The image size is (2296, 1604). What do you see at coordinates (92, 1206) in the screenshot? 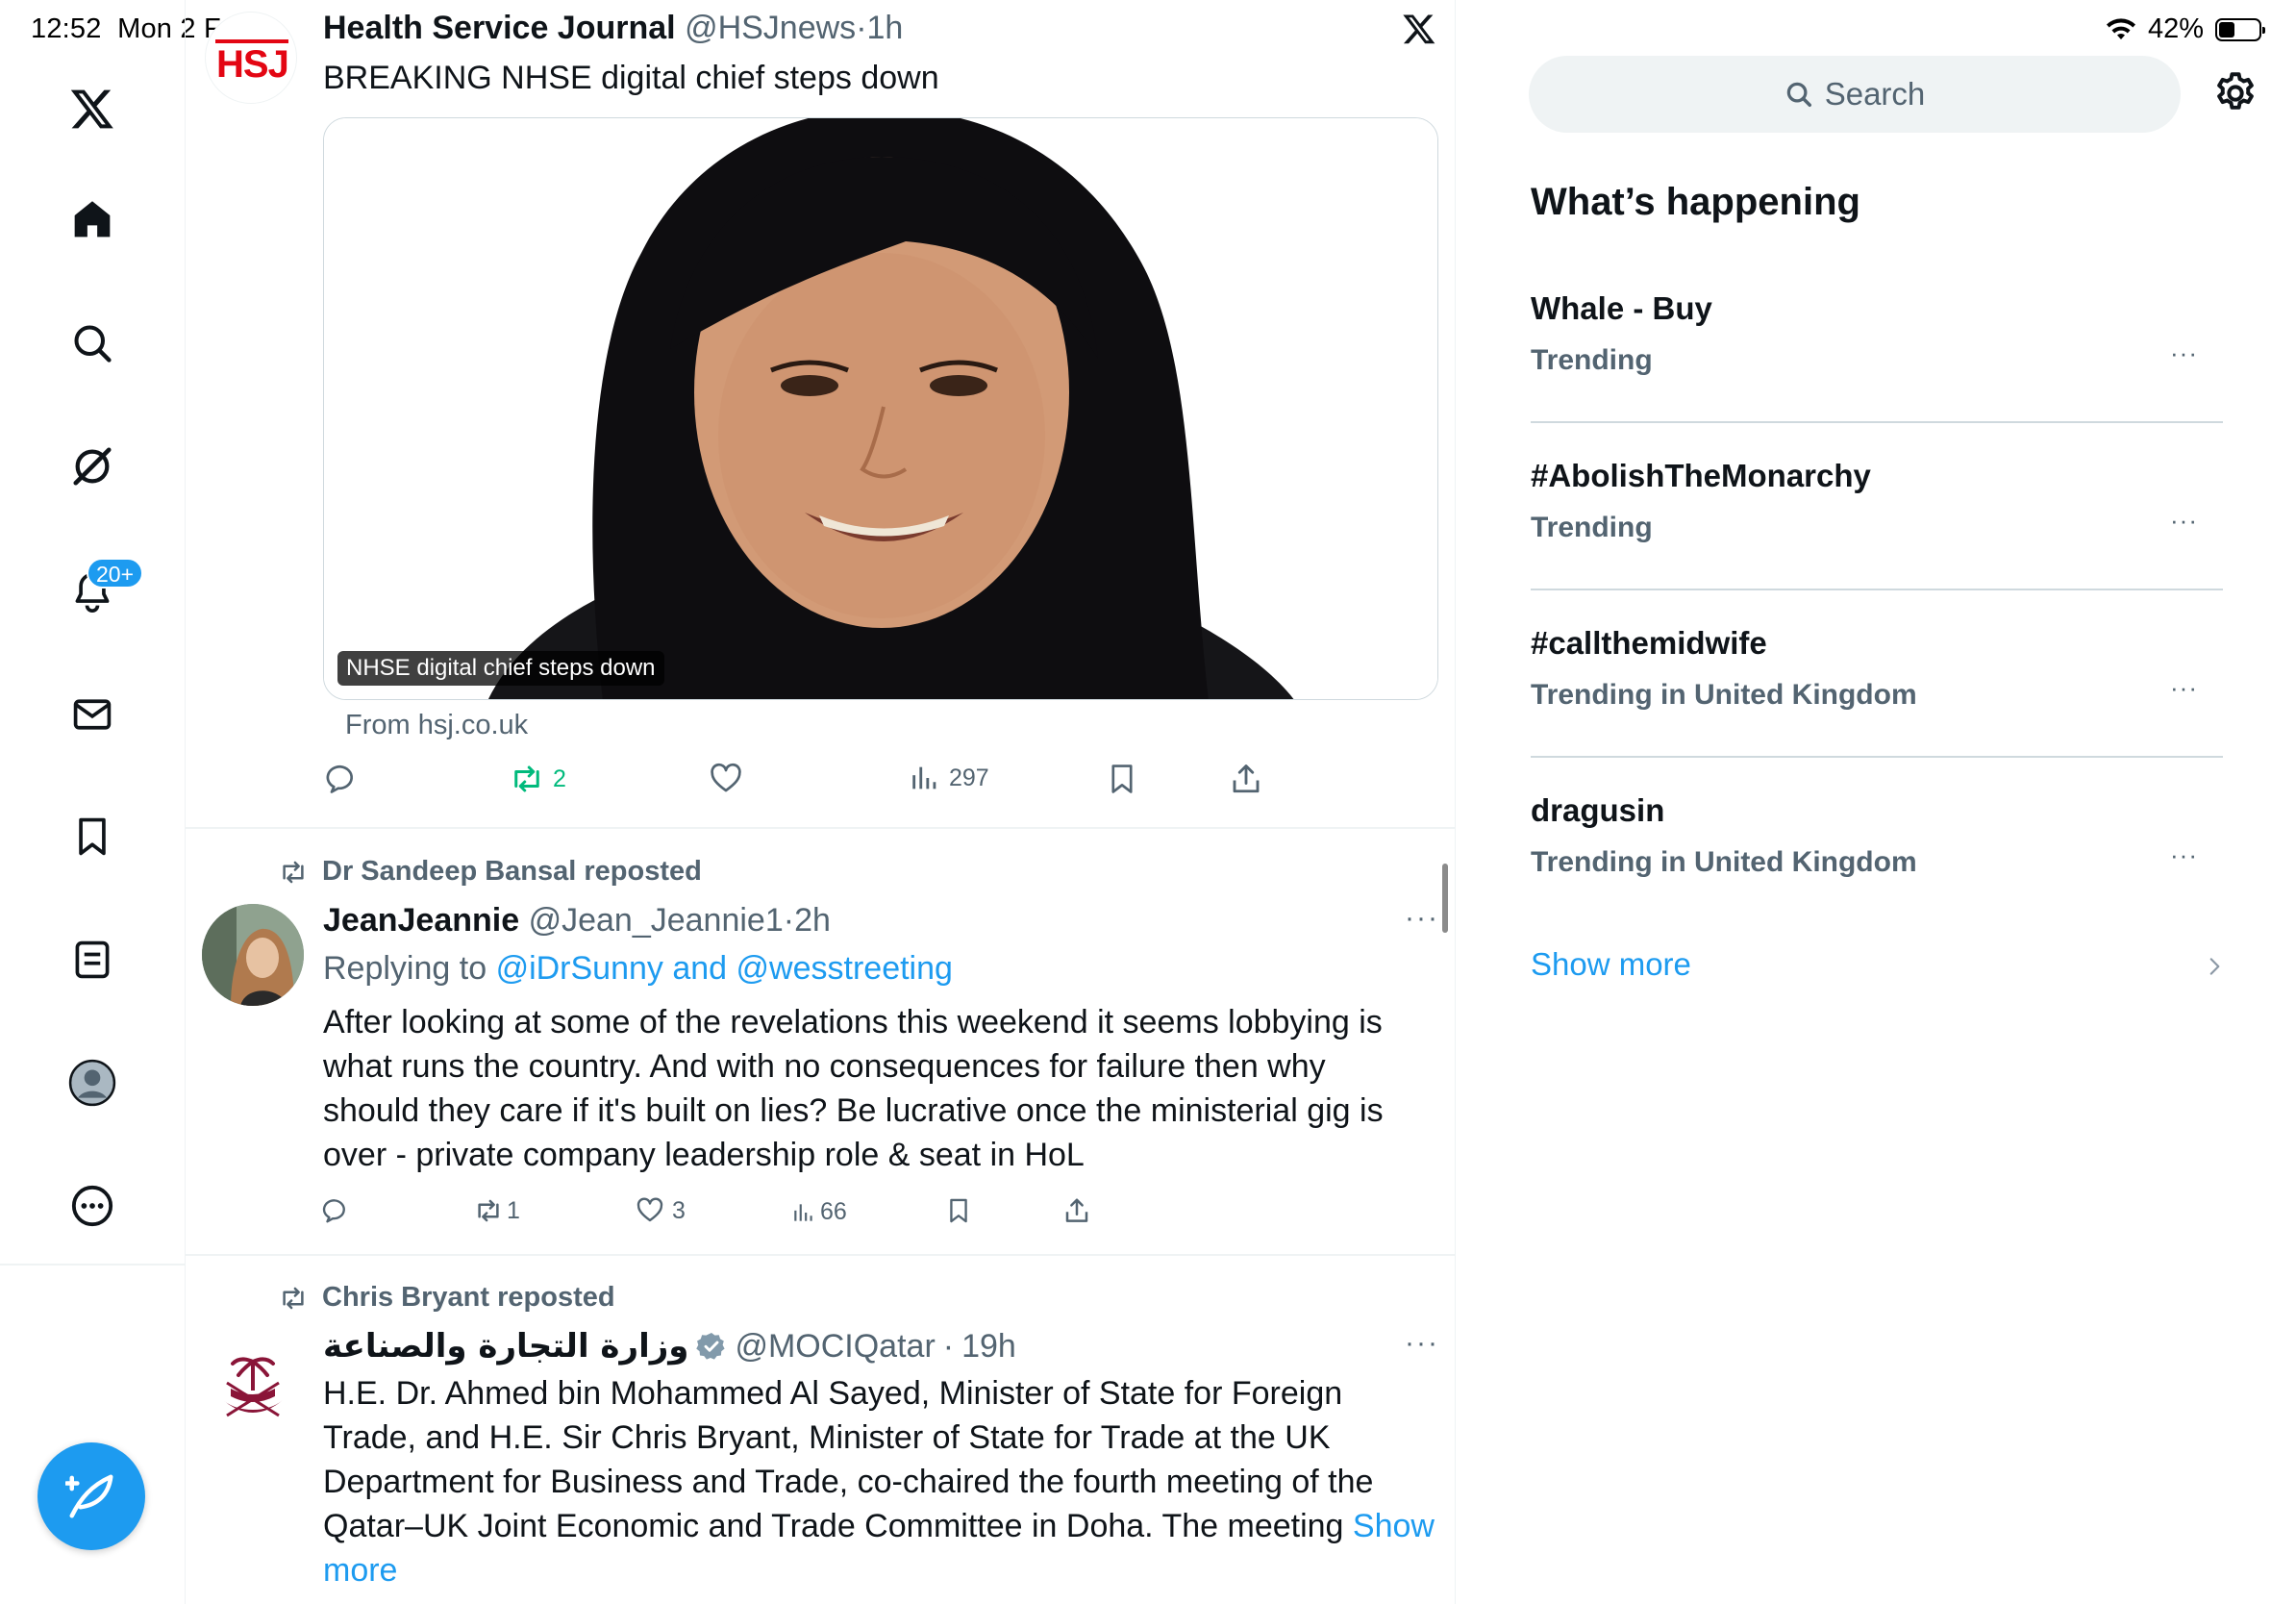
I see `more-circle-icon` at bounding box center [92, 1206].